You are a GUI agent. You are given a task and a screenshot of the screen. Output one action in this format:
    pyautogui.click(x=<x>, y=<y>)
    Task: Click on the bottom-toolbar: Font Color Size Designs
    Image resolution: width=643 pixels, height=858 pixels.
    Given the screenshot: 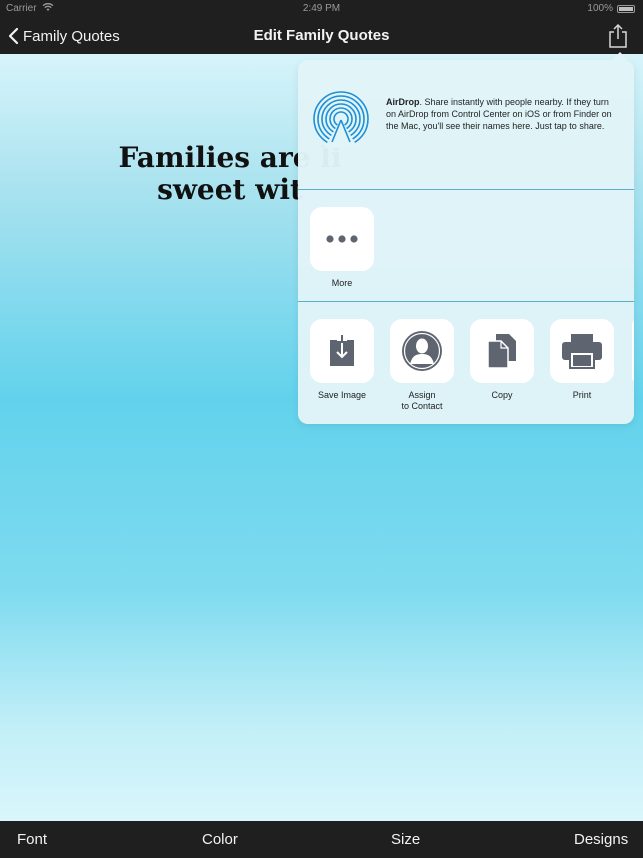 What is the action you would take?
    pyautogui.click(x=321, y=839)
    